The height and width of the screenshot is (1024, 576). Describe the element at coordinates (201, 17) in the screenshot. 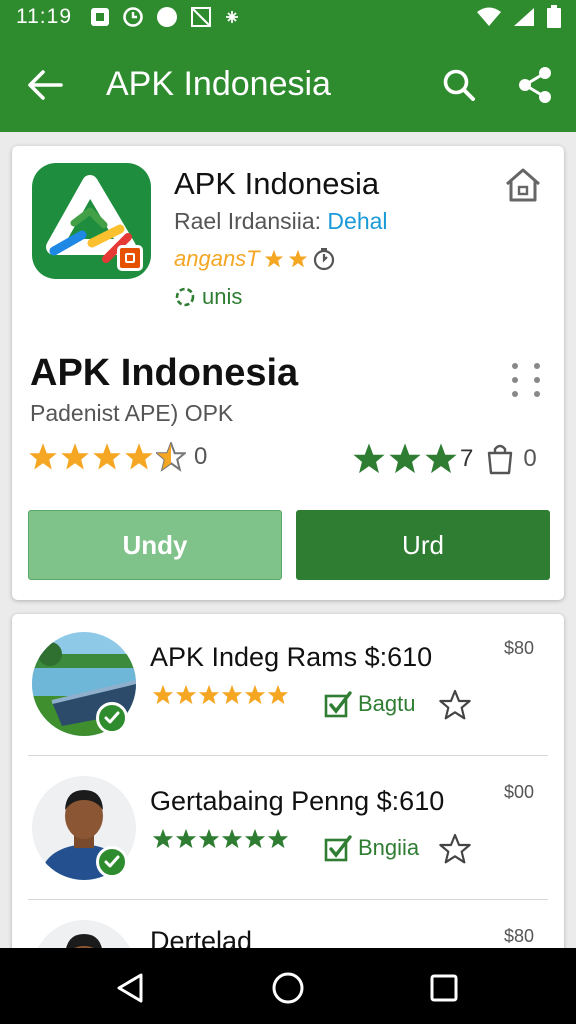

I see `no-sim-icon` at that location.